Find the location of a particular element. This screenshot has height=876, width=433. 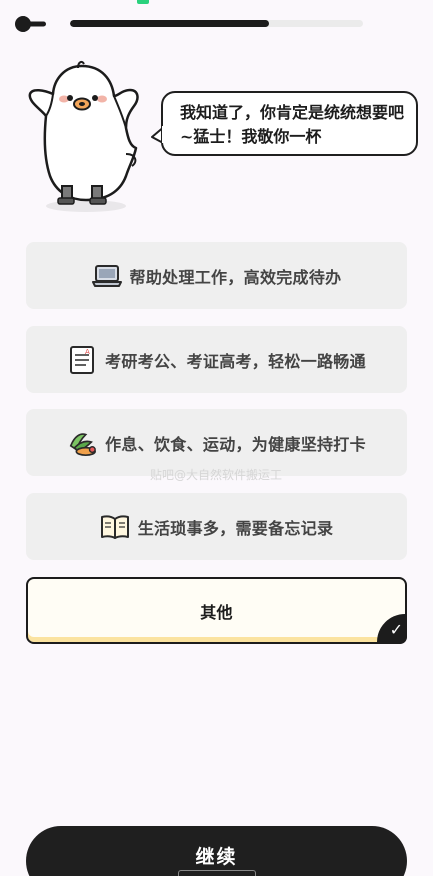

option-label: 生活琐事多，需要备忘记录 is located at coordinates (235, 528).